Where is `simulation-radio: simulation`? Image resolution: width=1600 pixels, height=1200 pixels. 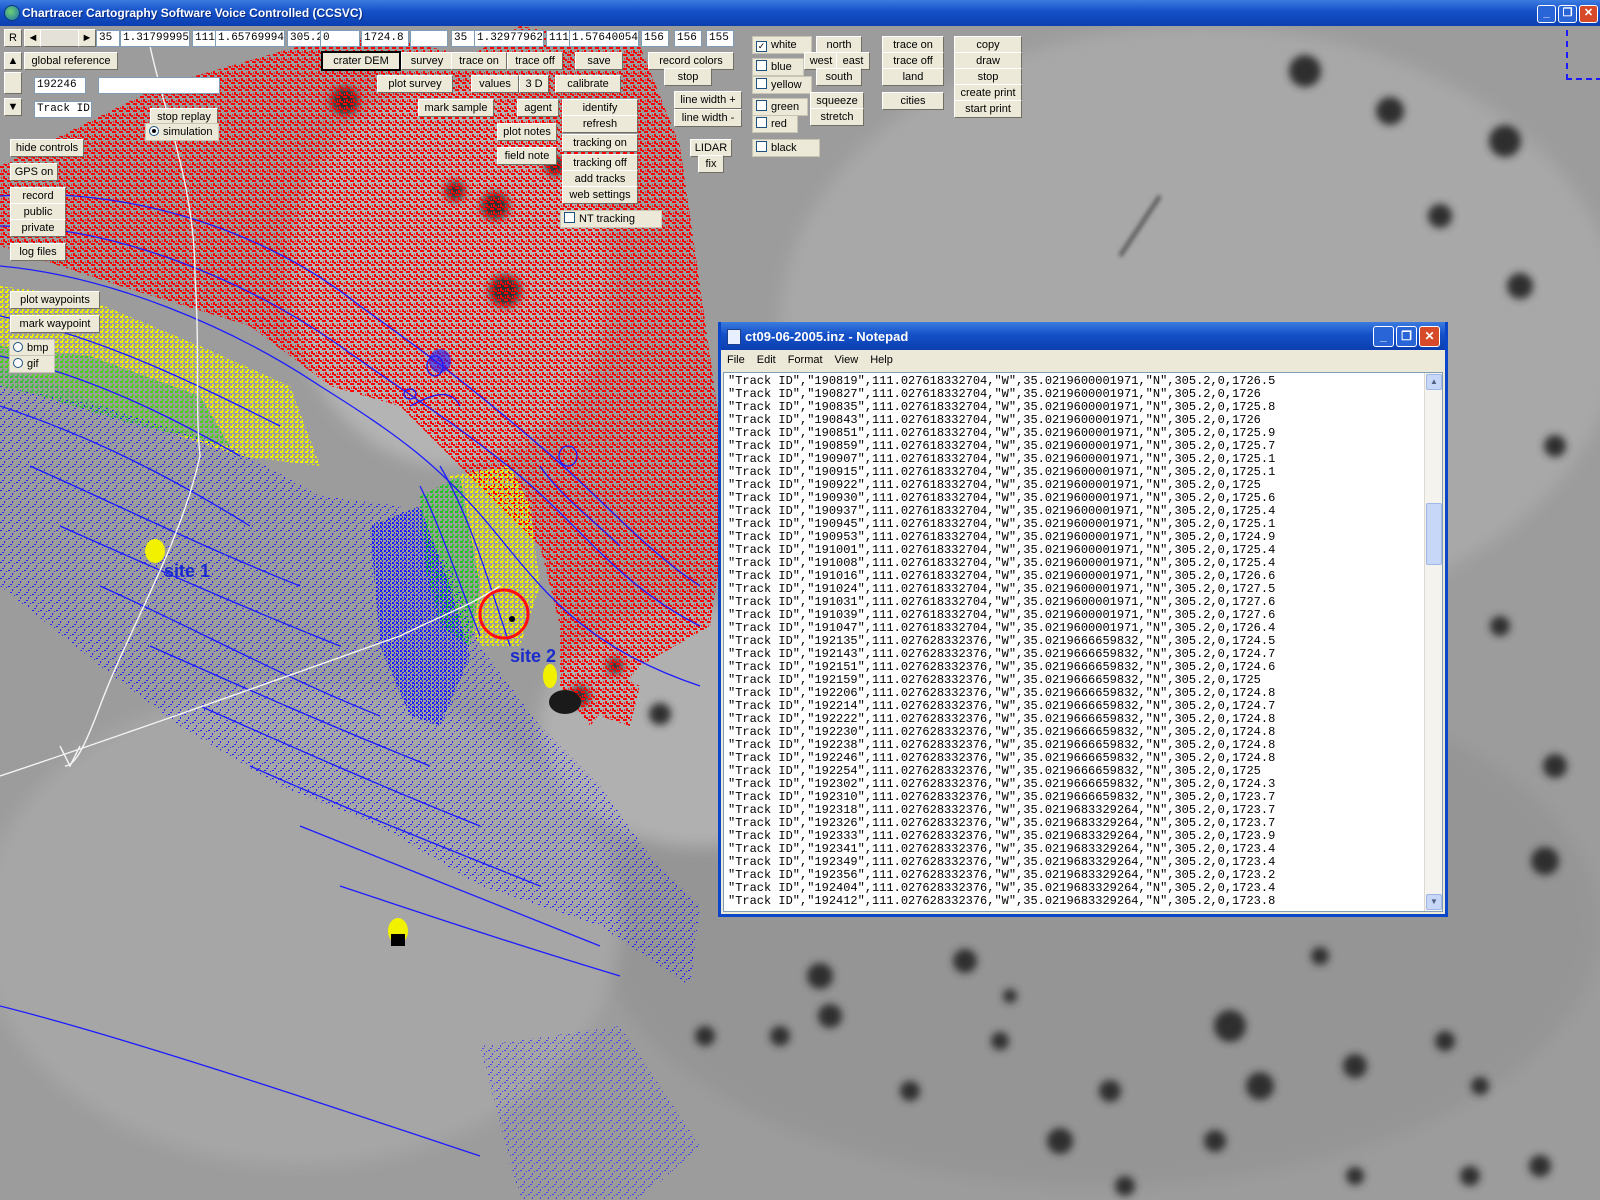 simulation-radio: simulation is located at coordinates (182, 132).